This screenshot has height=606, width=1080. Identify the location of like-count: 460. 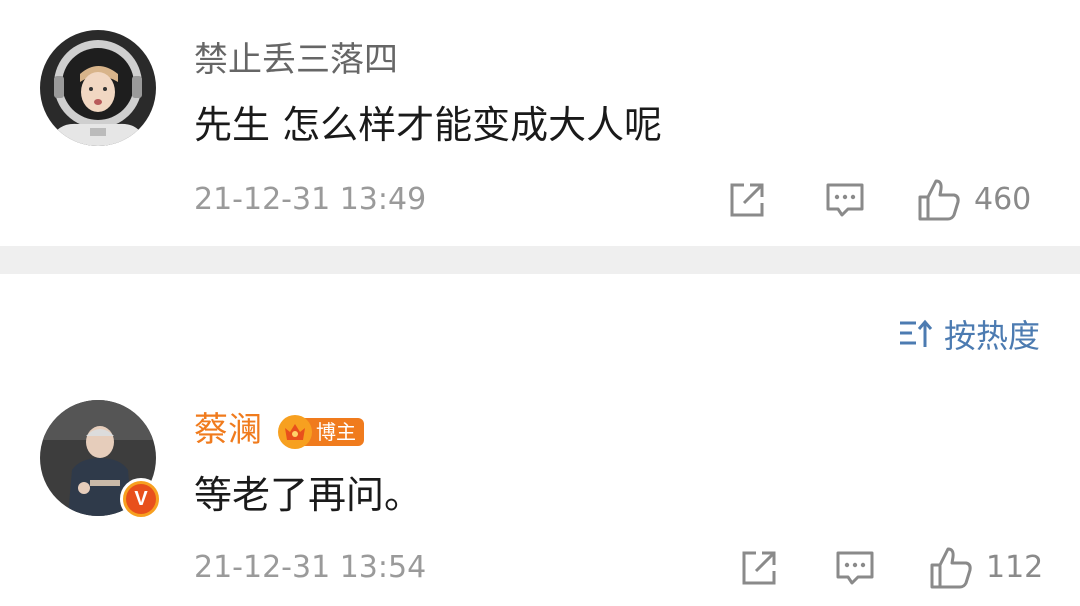
(1003, 199).